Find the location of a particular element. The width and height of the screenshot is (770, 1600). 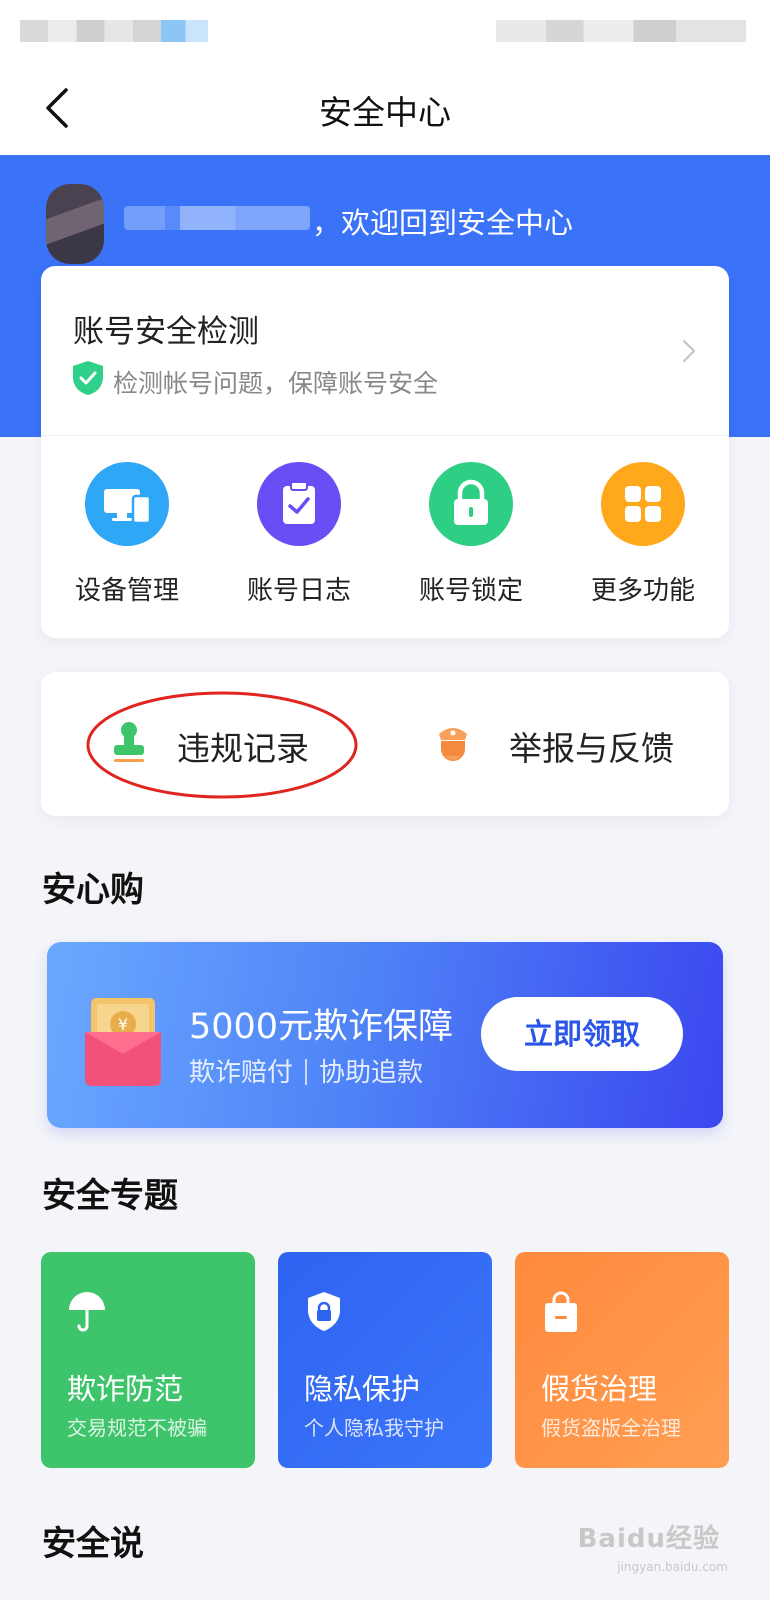

section-title-topics: 安全专题 is located at coordinates (110, 1196).